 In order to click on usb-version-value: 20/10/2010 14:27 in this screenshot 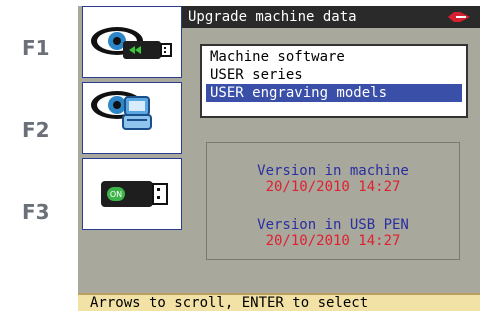, I will do `click(333, 241)`.